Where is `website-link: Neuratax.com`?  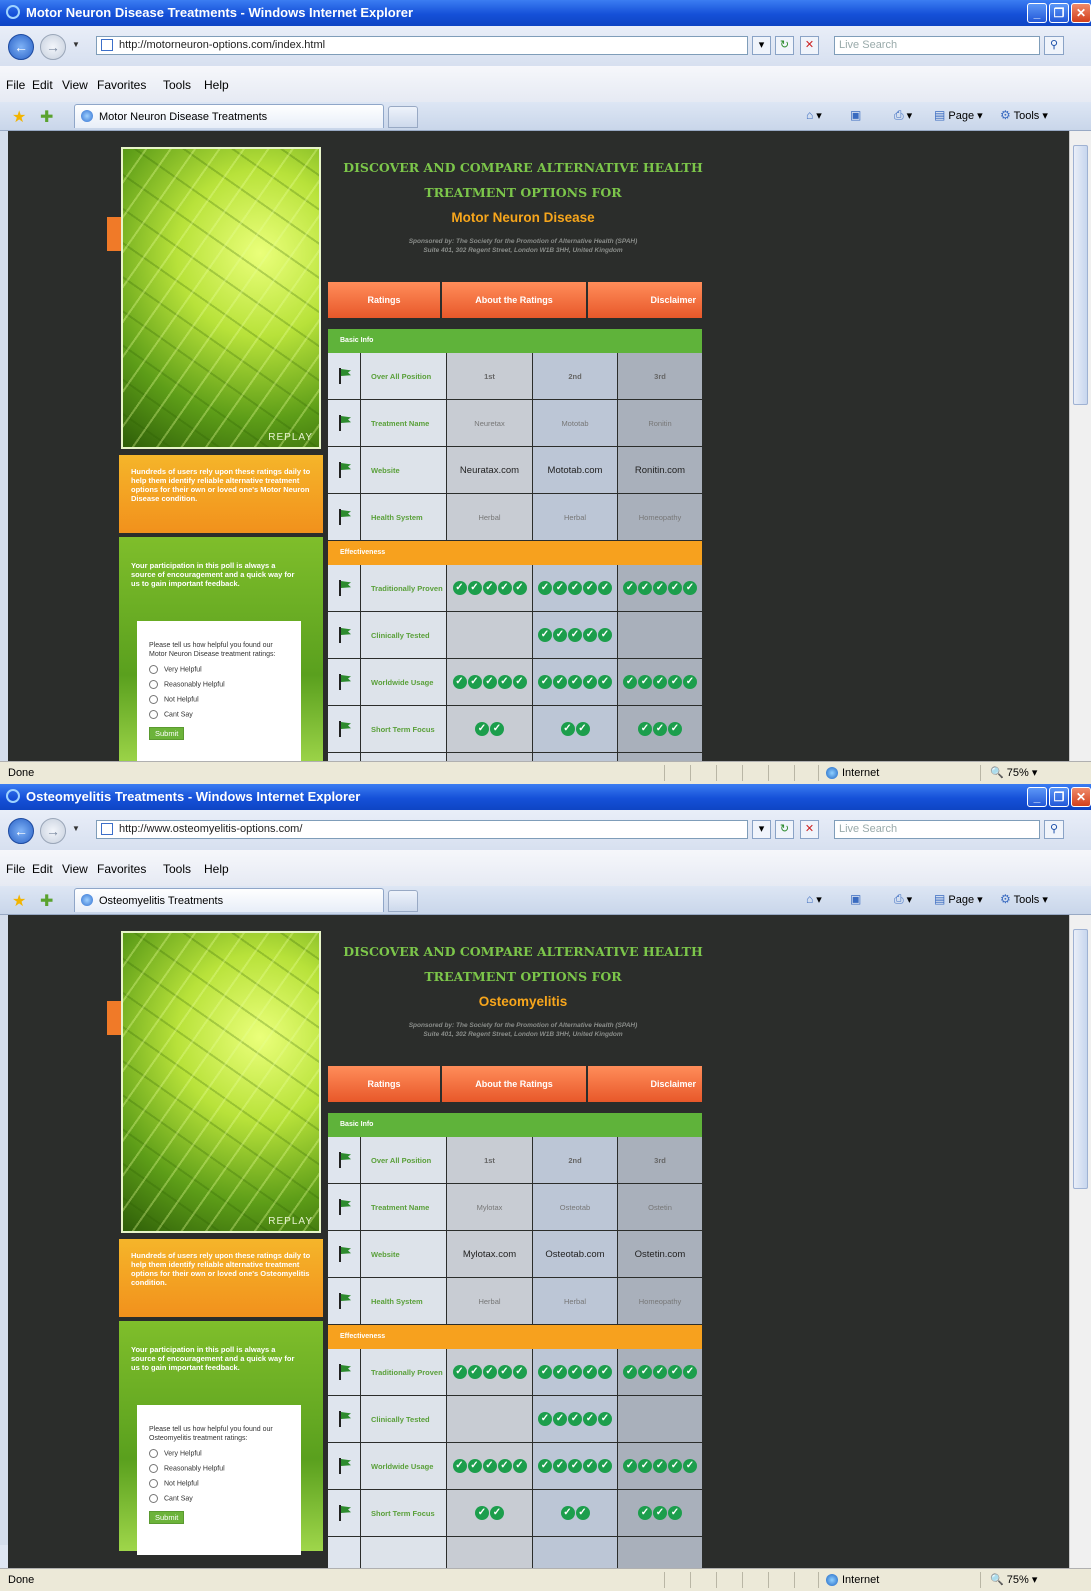
website-link: Neuratax.com is located at coordinates (490, 470).